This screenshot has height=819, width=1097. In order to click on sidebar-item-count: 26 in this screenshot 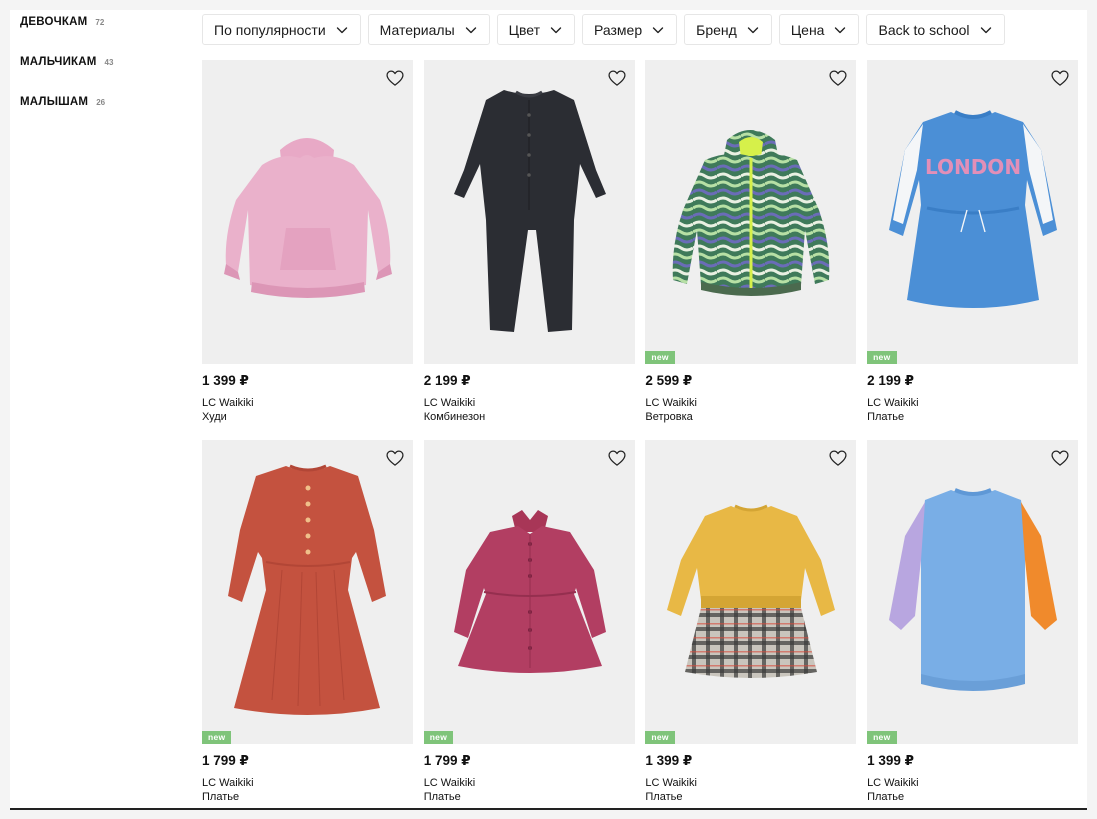, I will do `click(101, 102)`.